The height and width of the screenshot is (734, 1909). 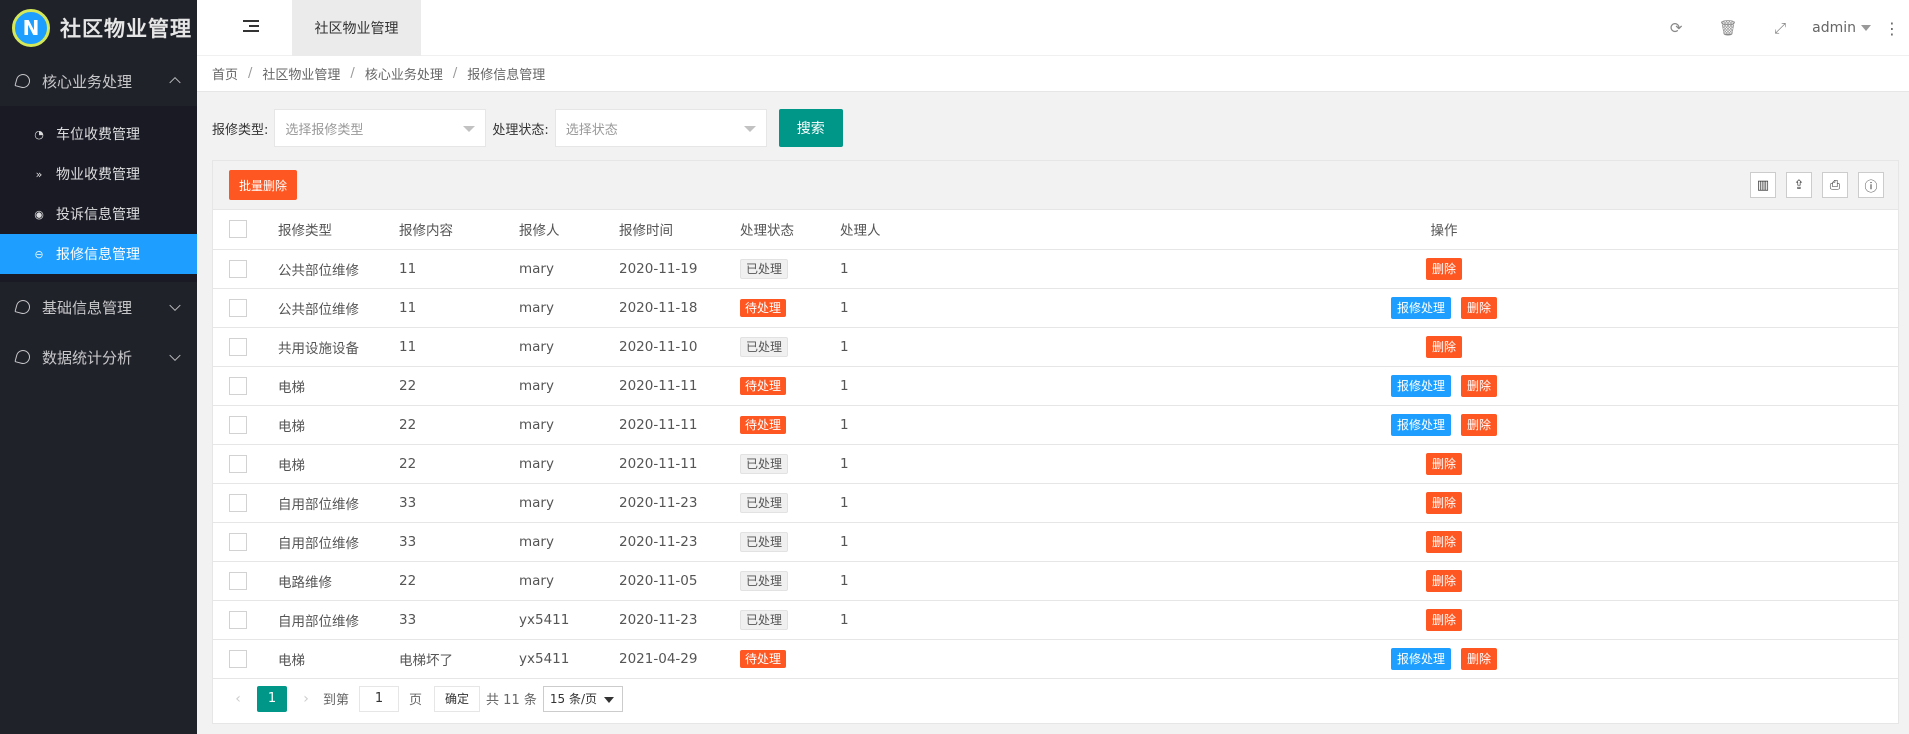 I want to click on minus-circle-icon: ⊖, so click(x=39, y=254).